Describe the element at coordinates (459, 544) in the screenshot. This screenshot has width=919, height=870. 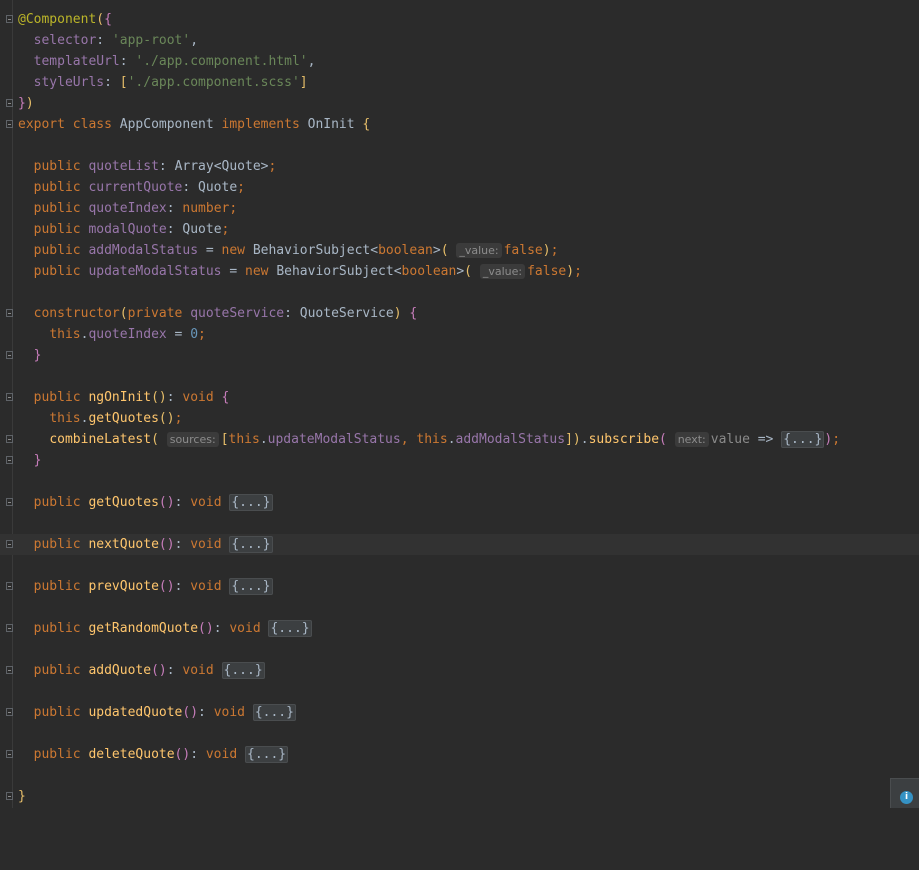
I see `code-line-method-current: public nextQuote(): void {...}` at that location.